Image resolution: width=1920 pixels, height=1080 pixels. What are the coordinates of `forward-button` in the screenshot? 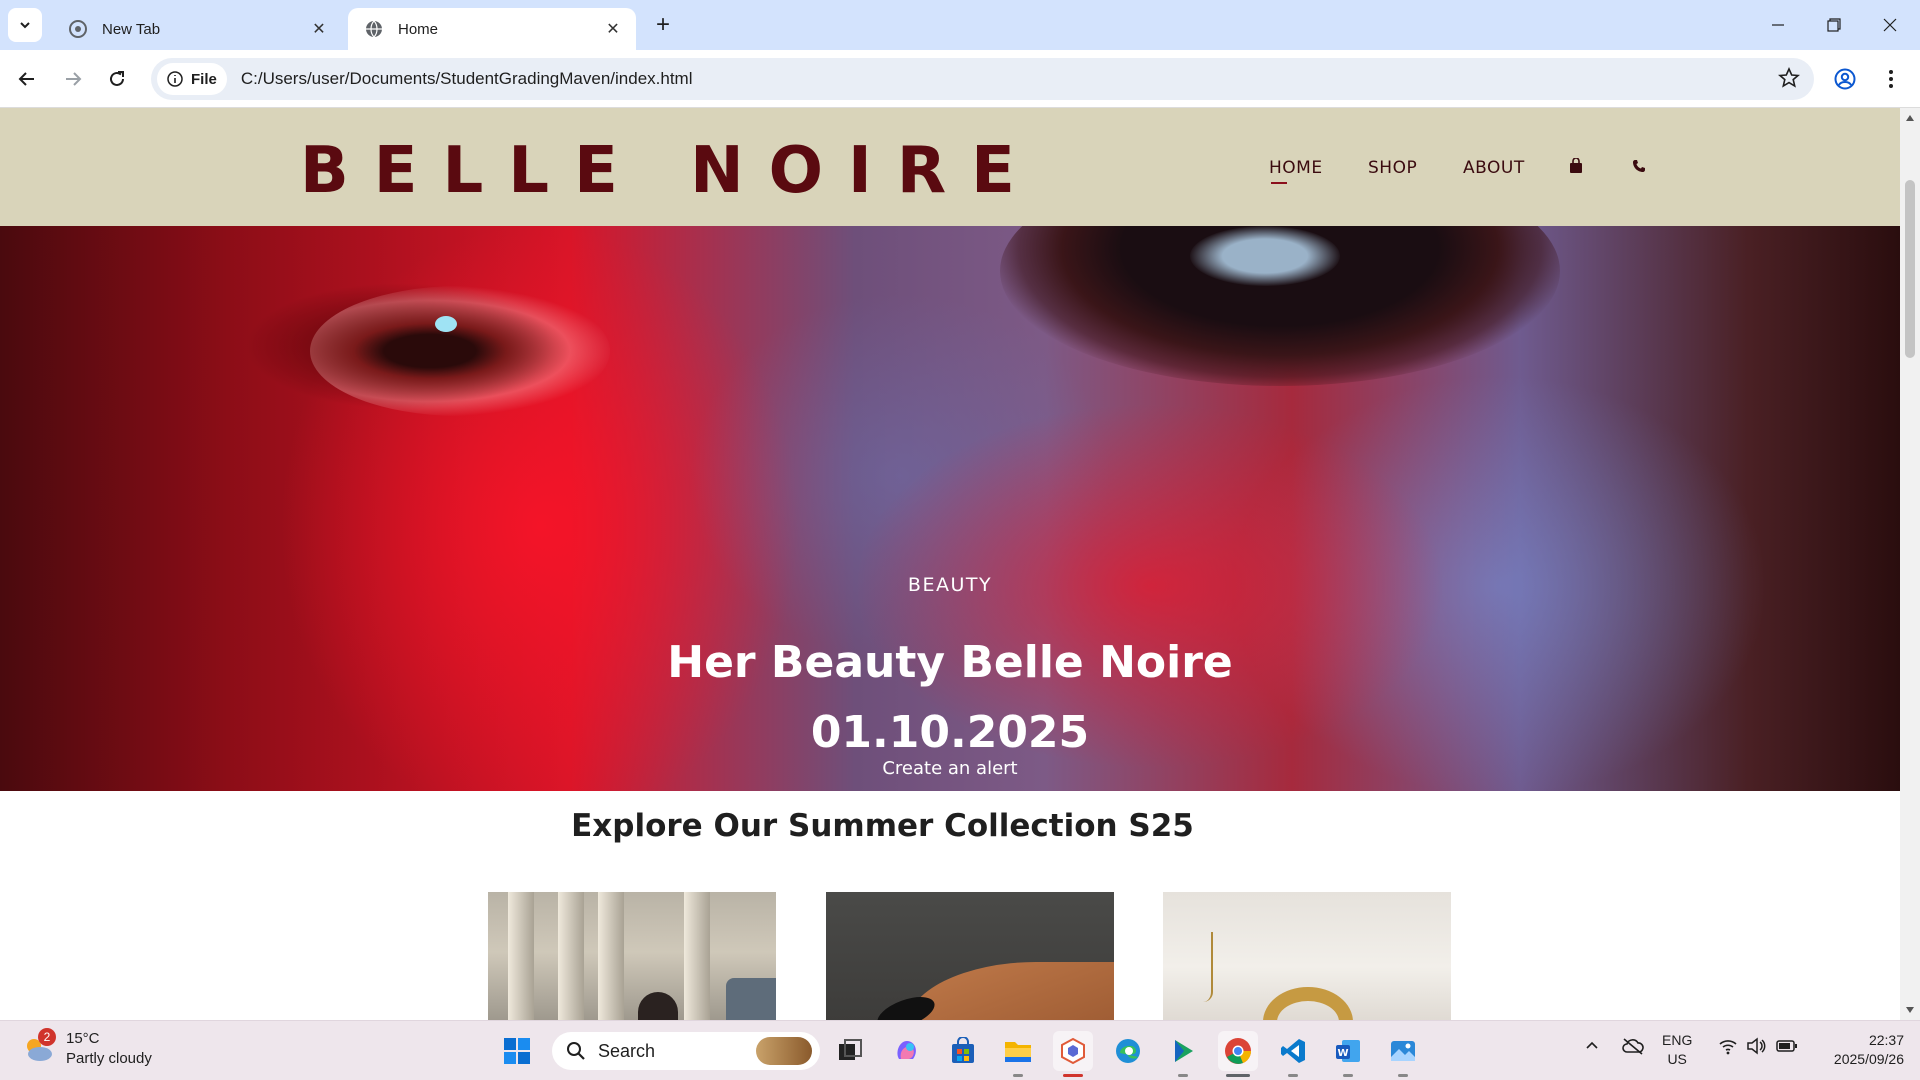 It's located at (73, 79).